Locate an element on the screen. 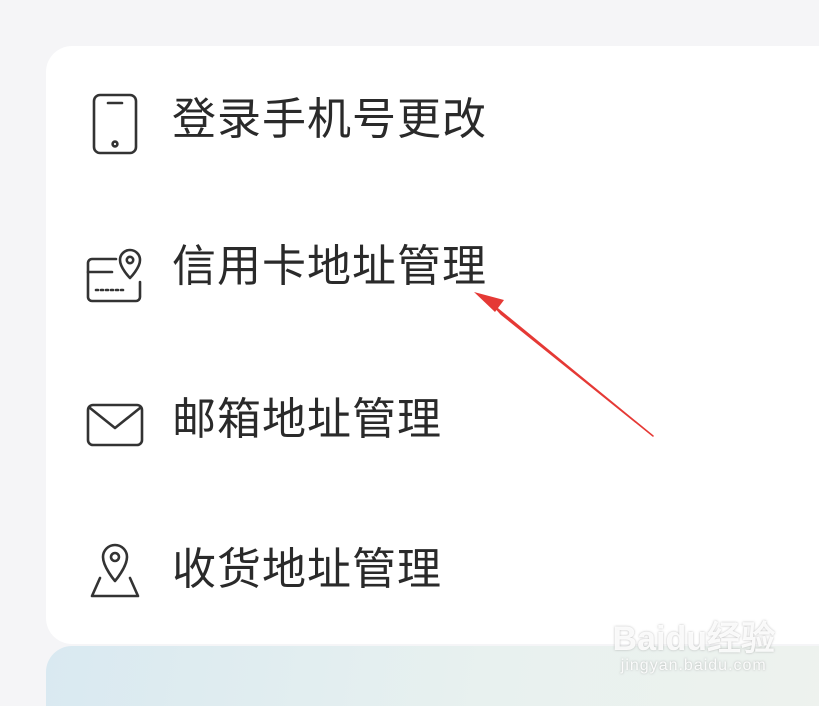  menu-item-label: 邮箱地址管理 is located at coordinates (307, 419).